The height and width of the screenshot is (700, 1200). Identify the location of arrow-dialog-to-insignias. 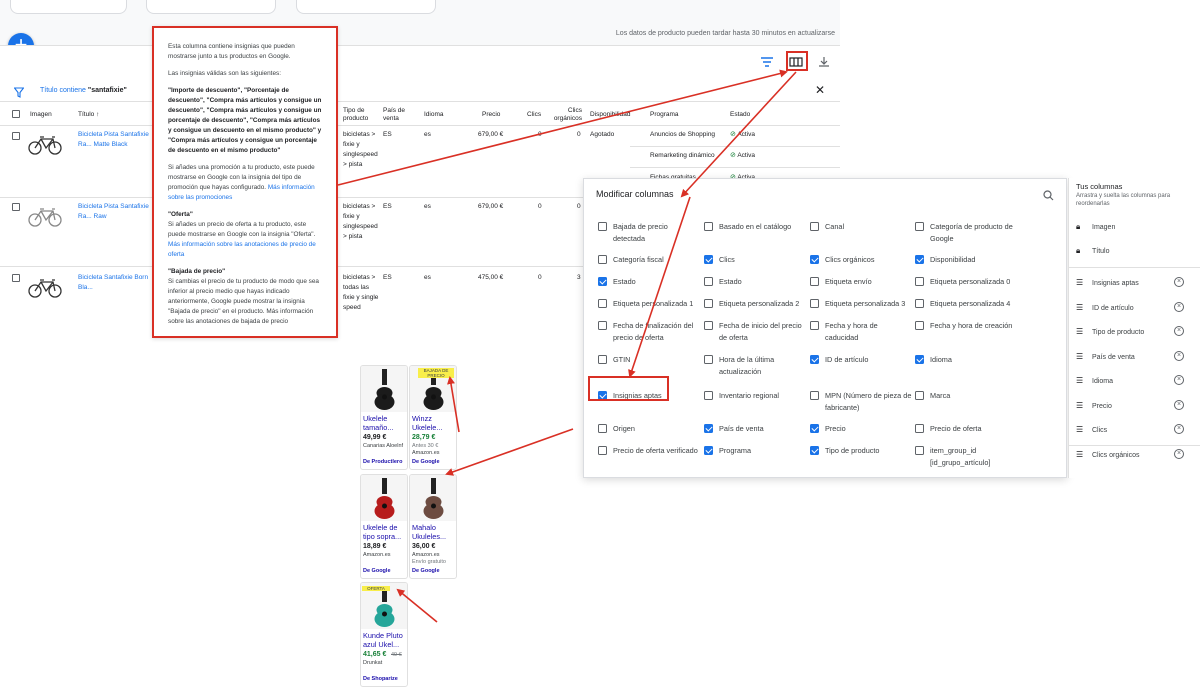
(659, 287).